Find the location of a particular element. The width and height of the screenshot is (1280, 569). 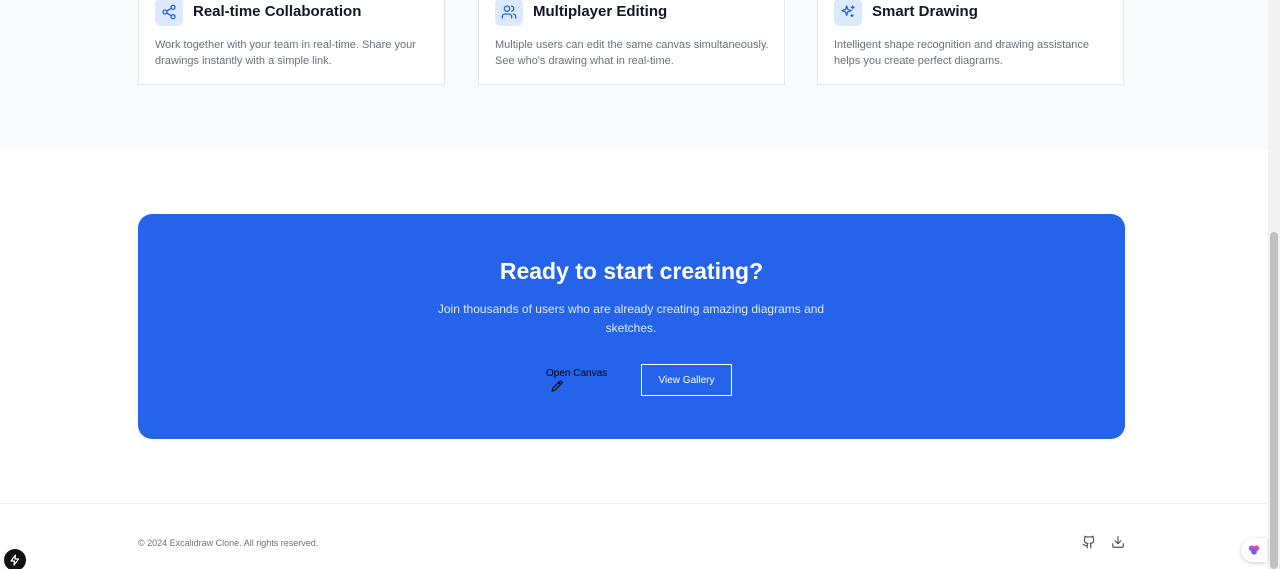

cta-heading: Ready to start creating? is located at coordinates (631, 271).